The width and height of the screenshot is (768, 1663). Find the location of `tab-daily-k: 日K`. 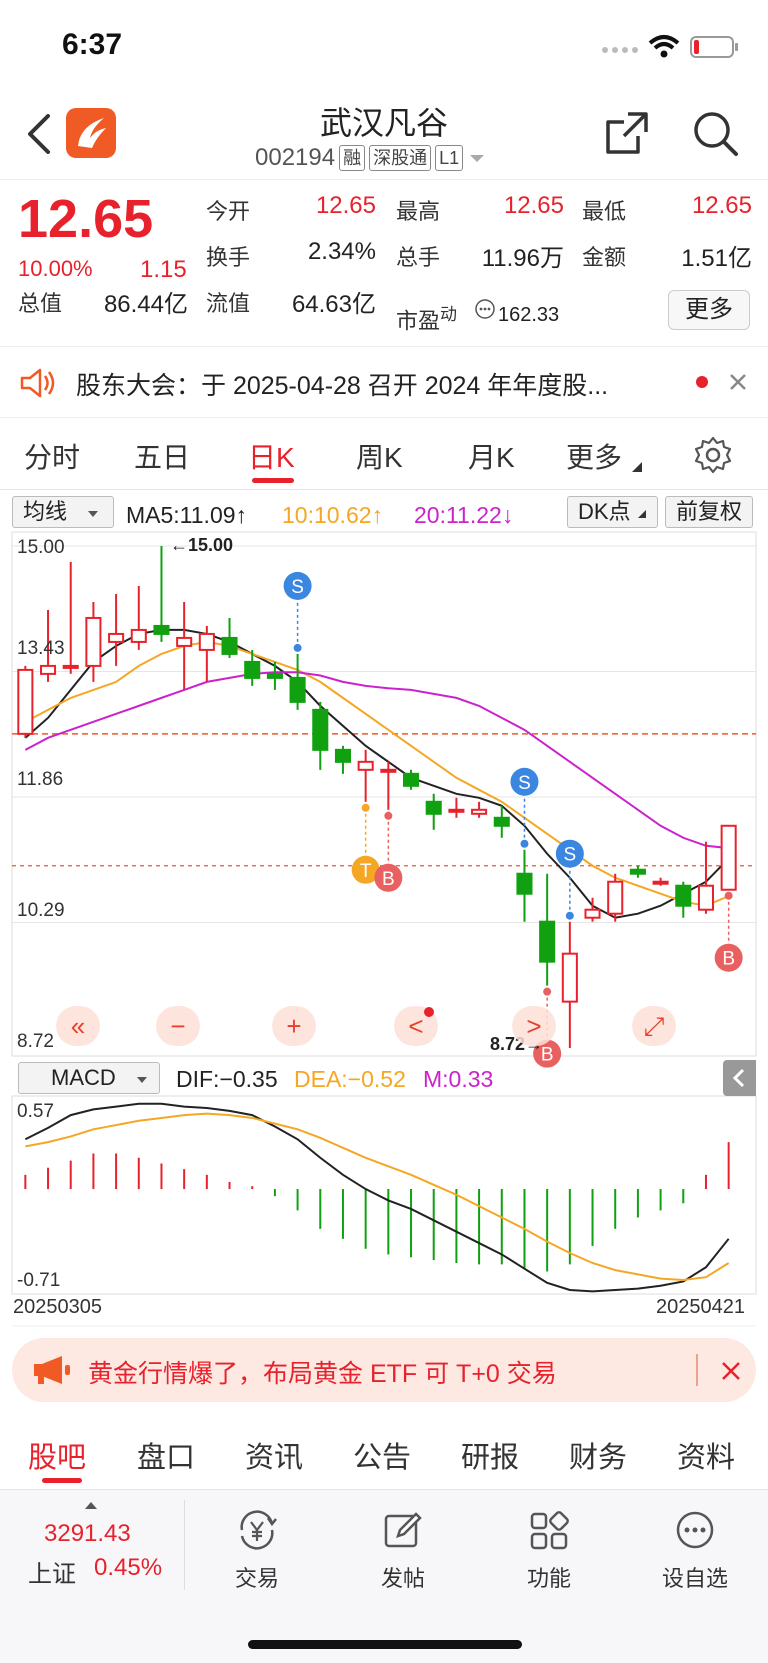

tab-daily-k: 日K is located at coordinates (271, 456).